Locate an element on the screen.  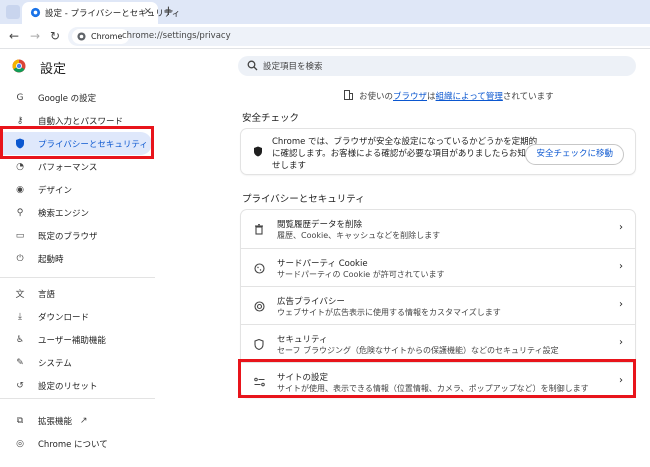
tab-settings: 設定 - プライバシーとセキュリティ × is located at coordinates (101, 13).